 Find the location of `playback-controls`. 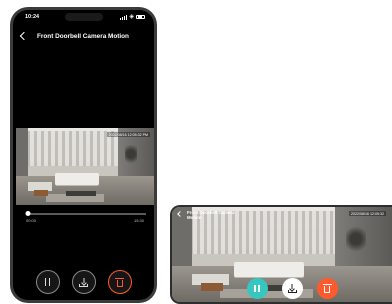

playback-controls is located at coordinates (83, 282).